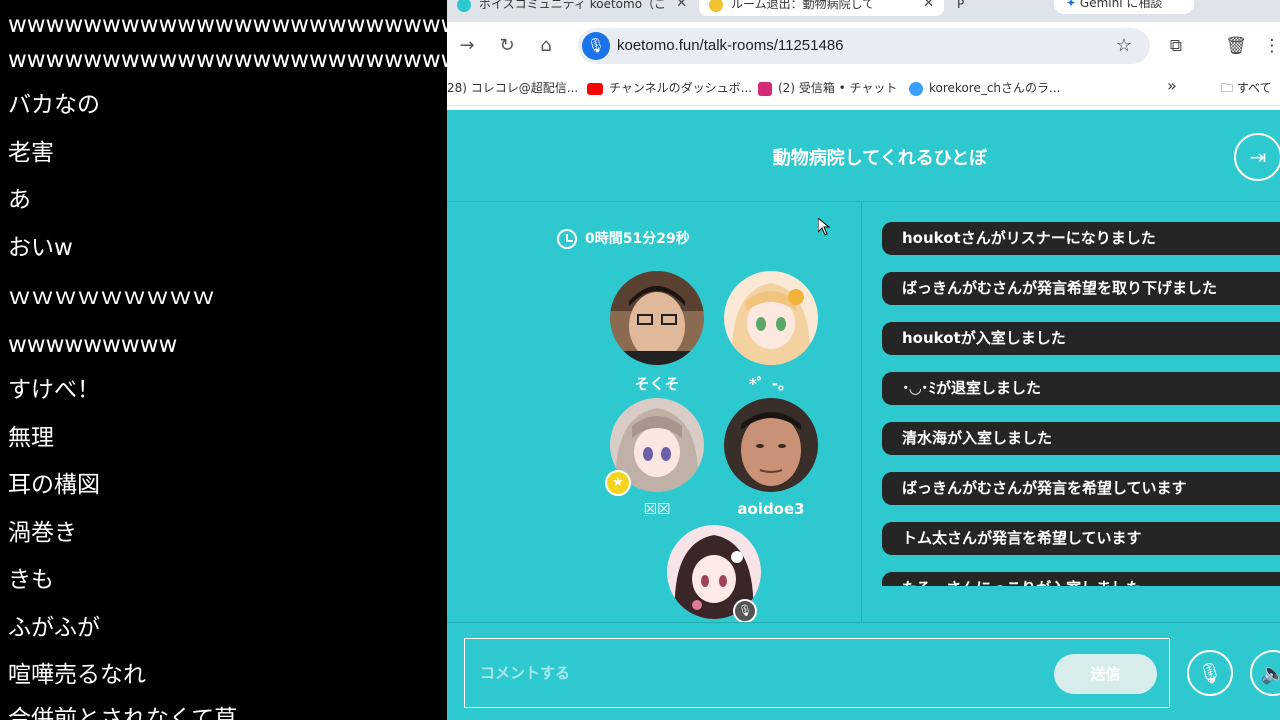 This screenshot has height=720, width=1280. I want to click on tab-label: P, so click(961, 5).